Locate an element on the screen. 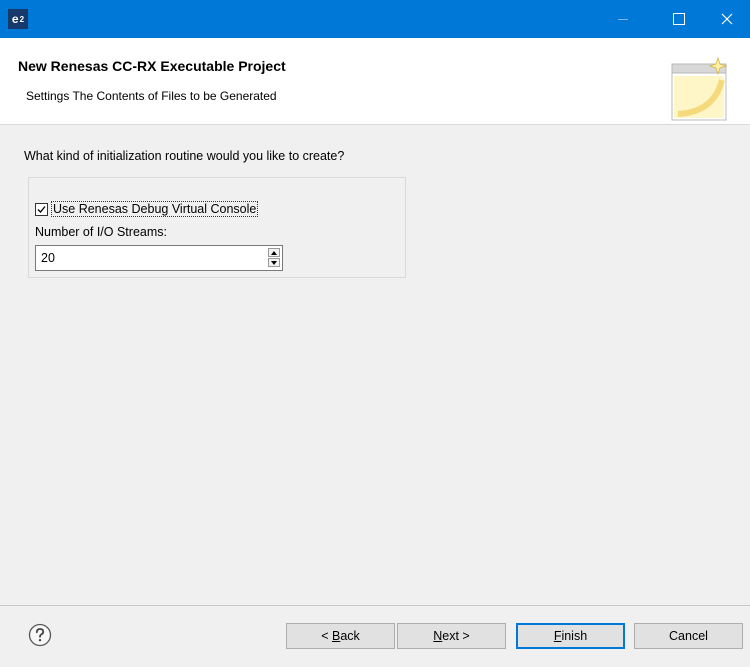 Image resolution: width=750 pixels, height=667 pixels. minimize-icon is located at coordinates (623, 19).